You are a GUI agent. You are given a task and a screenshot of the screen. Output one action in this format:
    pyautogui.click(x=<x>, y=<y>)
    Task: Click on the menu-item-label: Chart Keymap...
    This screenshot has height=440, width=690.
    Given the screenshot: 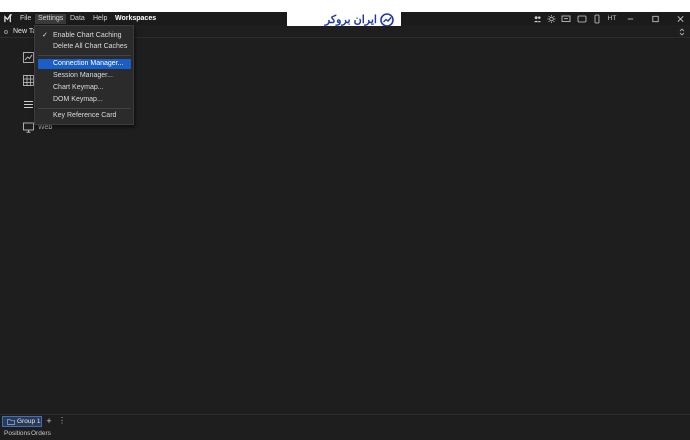 What is the action you would take?
    pyautogui.click(x=78, y=87)
    